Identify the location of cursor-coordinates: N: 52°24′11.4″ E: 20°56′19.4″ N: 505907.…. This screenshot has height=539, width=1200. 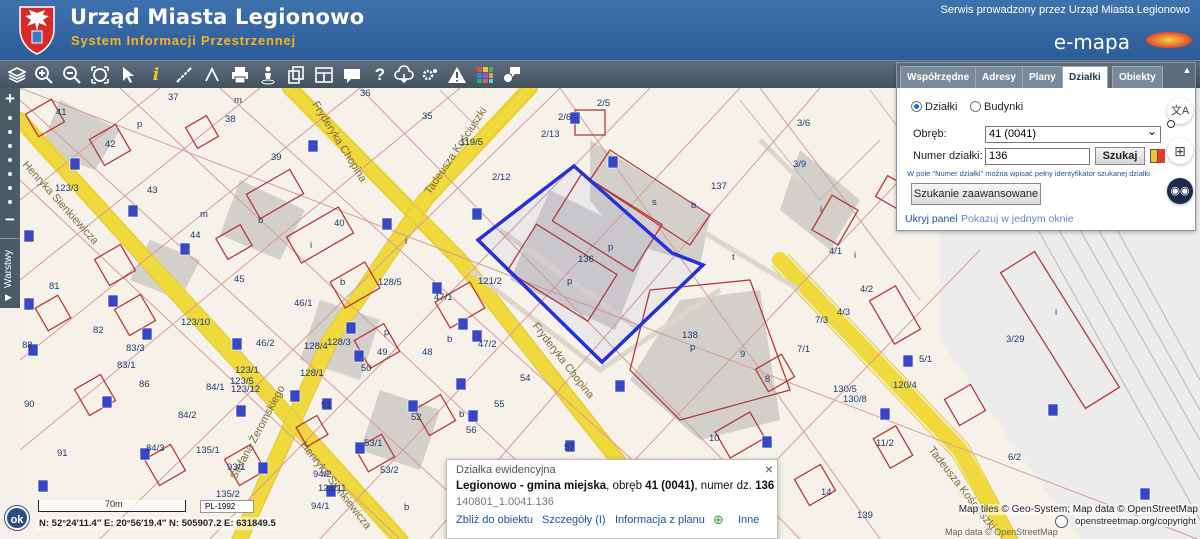
(157, 523).